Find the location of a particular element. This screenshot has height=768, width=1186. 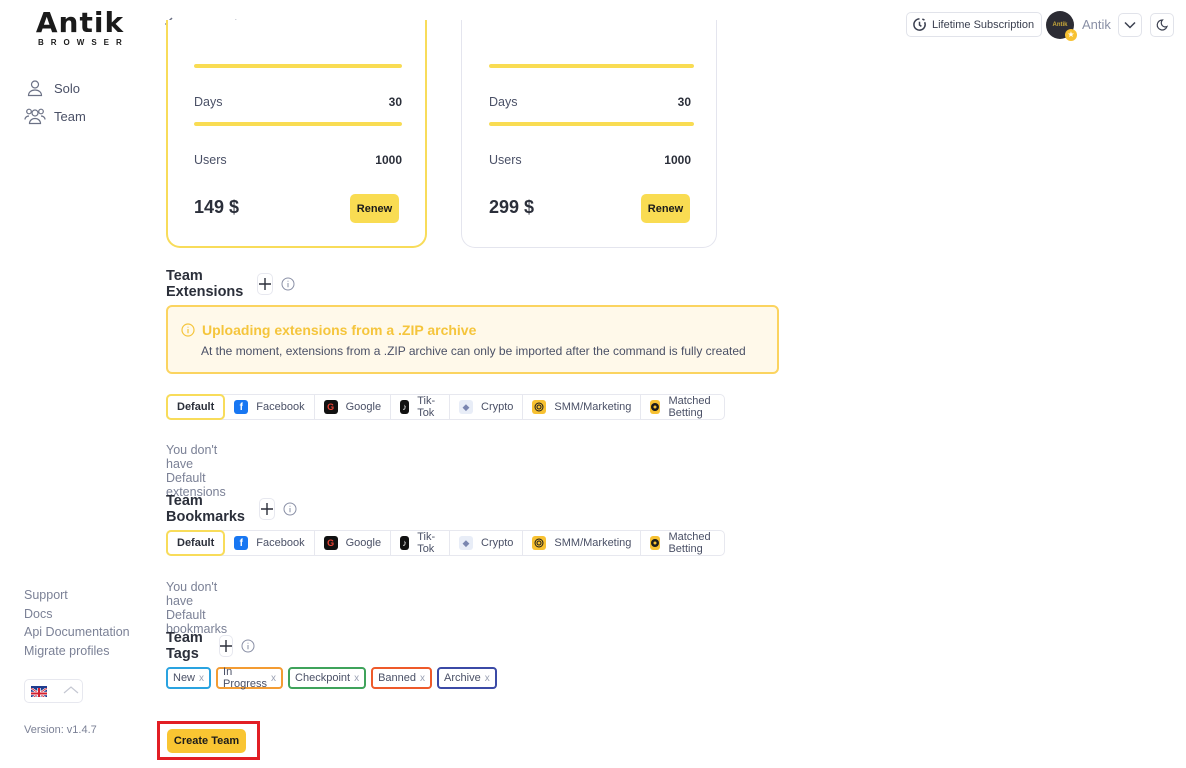

sidebar-nav: Solo Team is located at coordinates (55, 102).